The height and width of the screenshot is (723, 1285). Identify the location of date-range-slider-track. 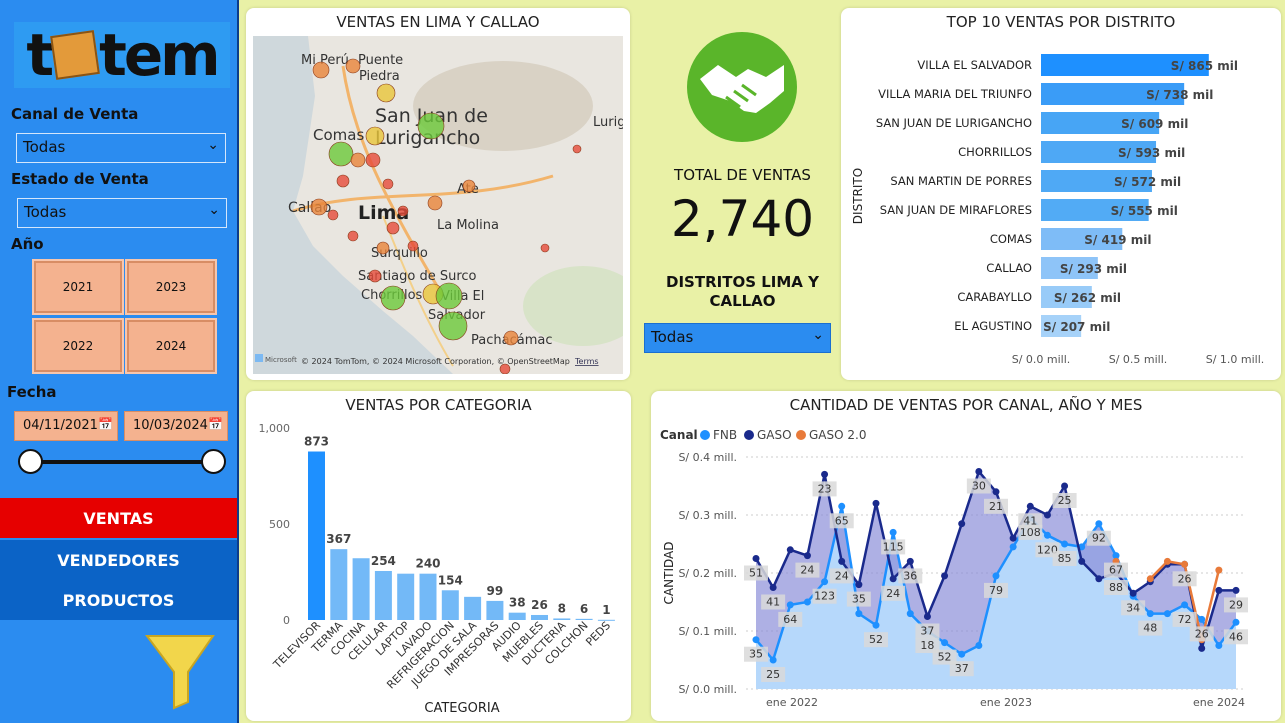
(122, 462).